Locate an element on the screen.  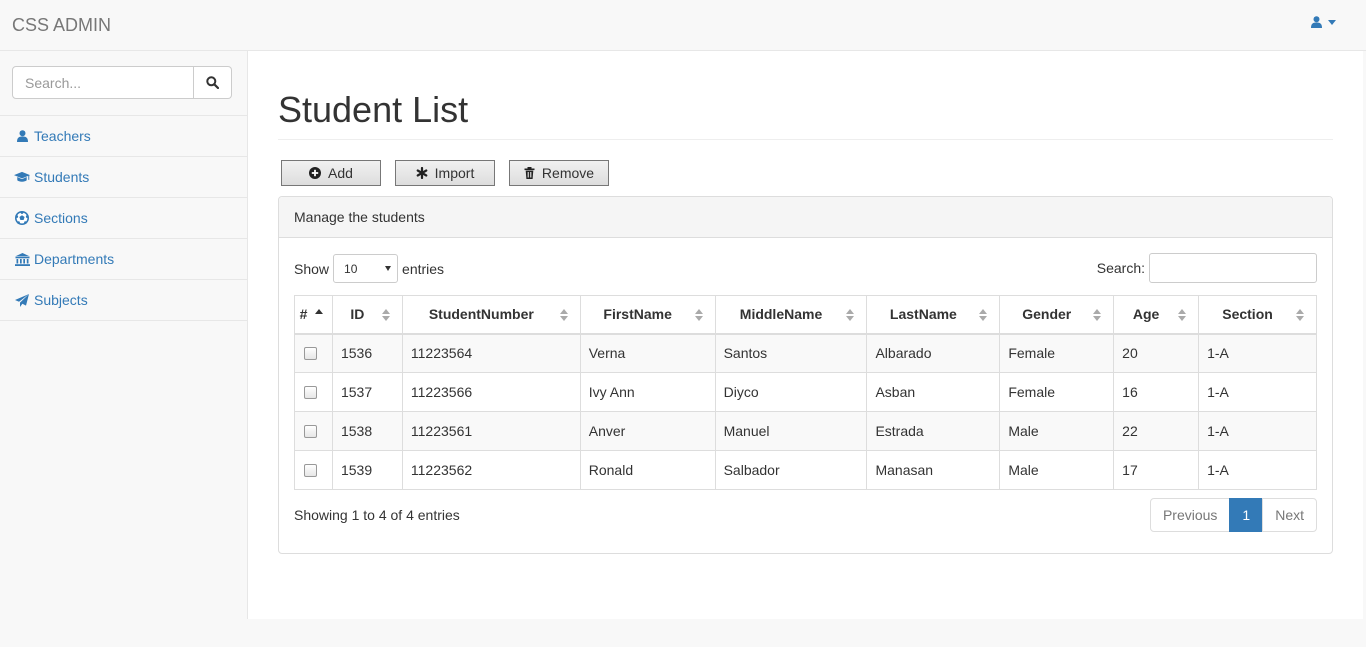
cell-last-name: Estrada is located at coordinates (933, 431).